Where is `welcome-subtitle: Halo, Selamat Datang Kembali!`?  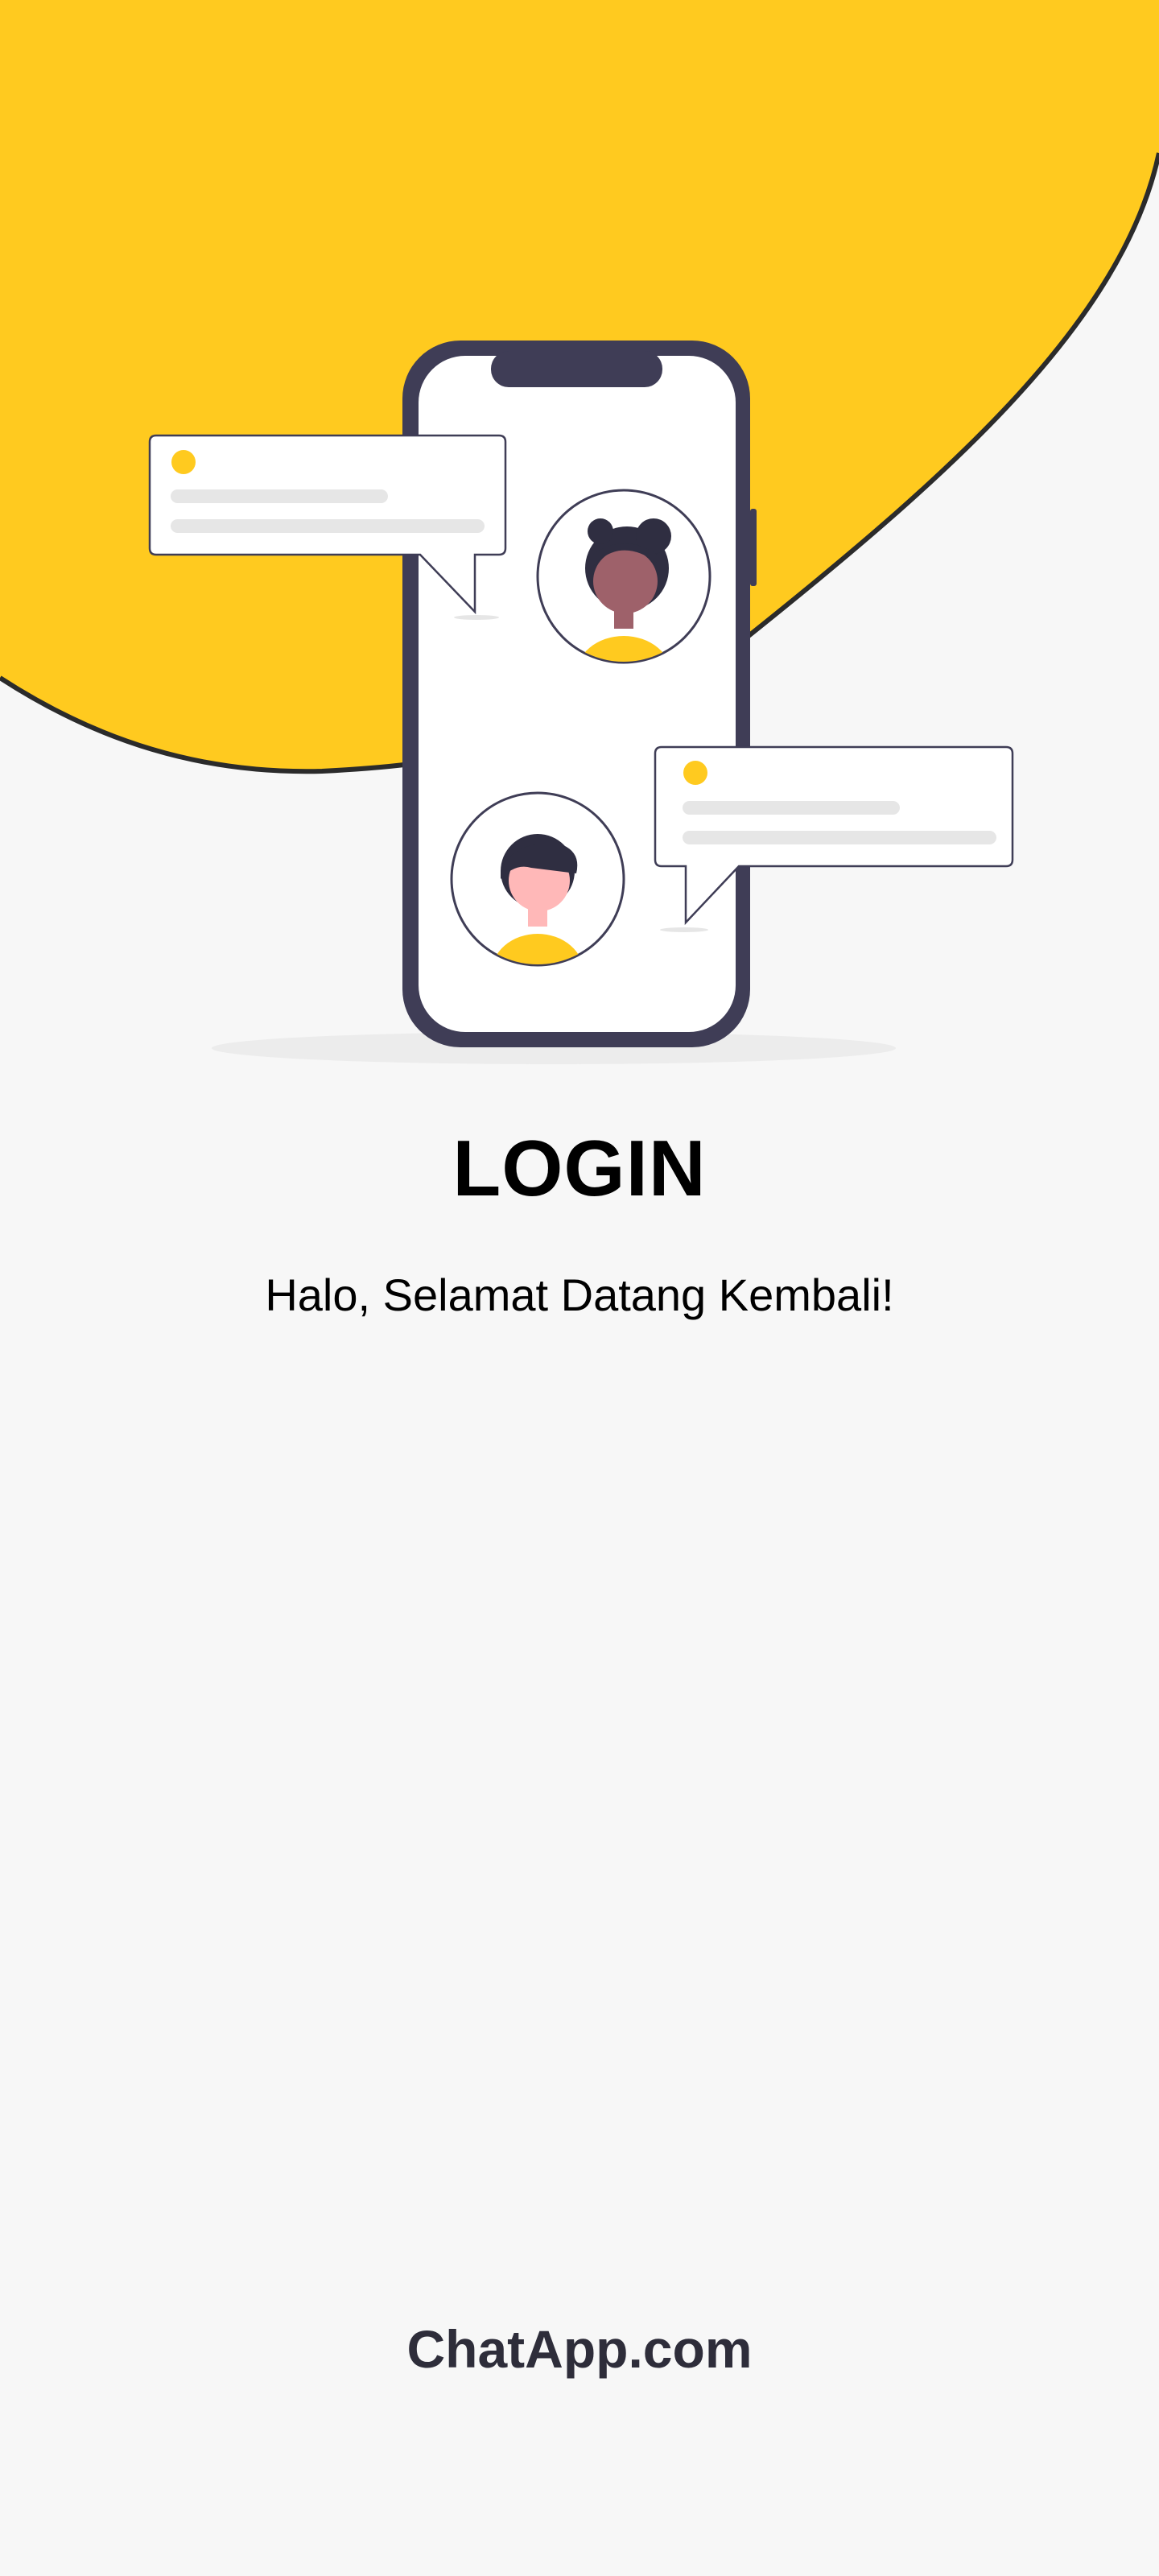 welcome-subtitle: Halo, Selamat Datang Kembali! is located at coordinates (579, 1294).